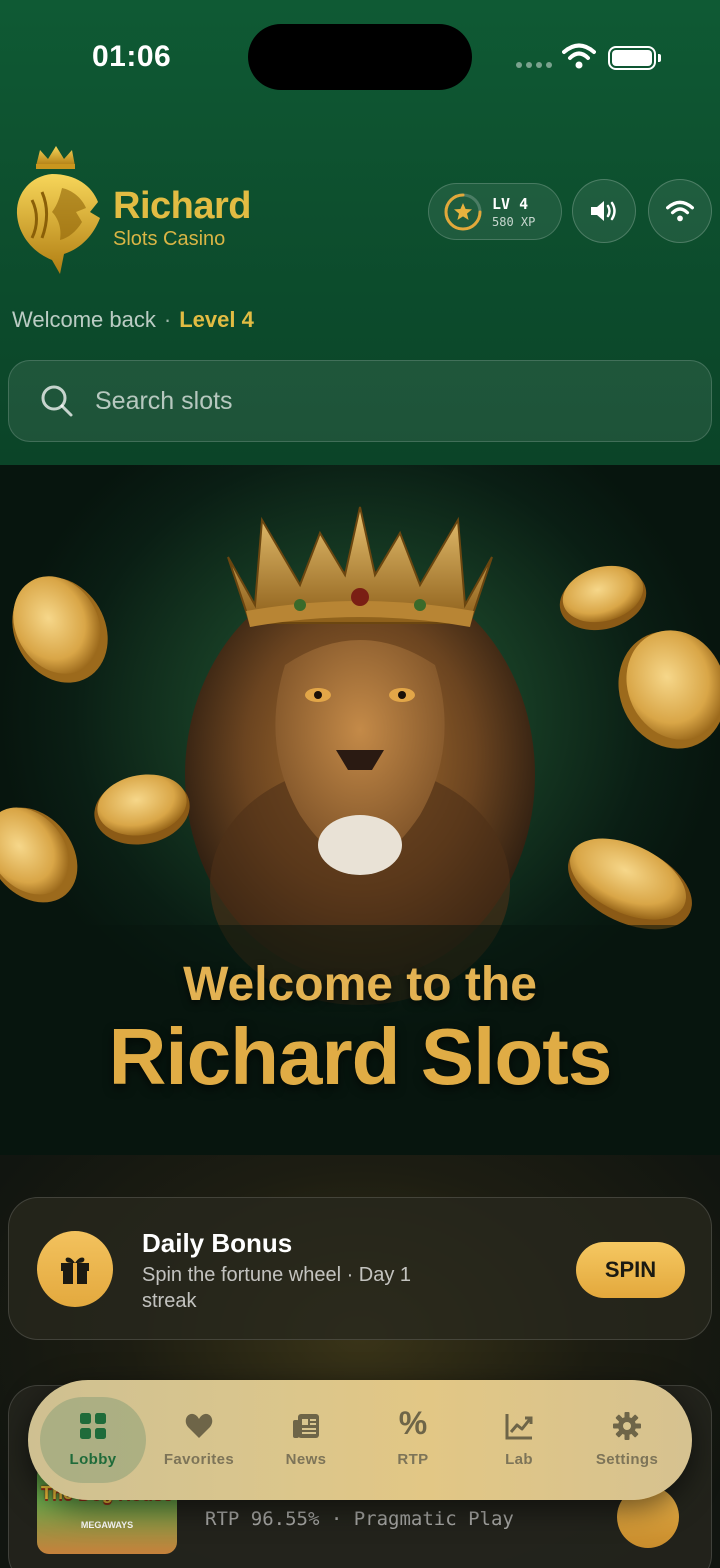 Image resolution: width=720 pixels, height=1568 pixels. I want to click on welcome-line: Welcome back · Level 4, so click(133, 320).